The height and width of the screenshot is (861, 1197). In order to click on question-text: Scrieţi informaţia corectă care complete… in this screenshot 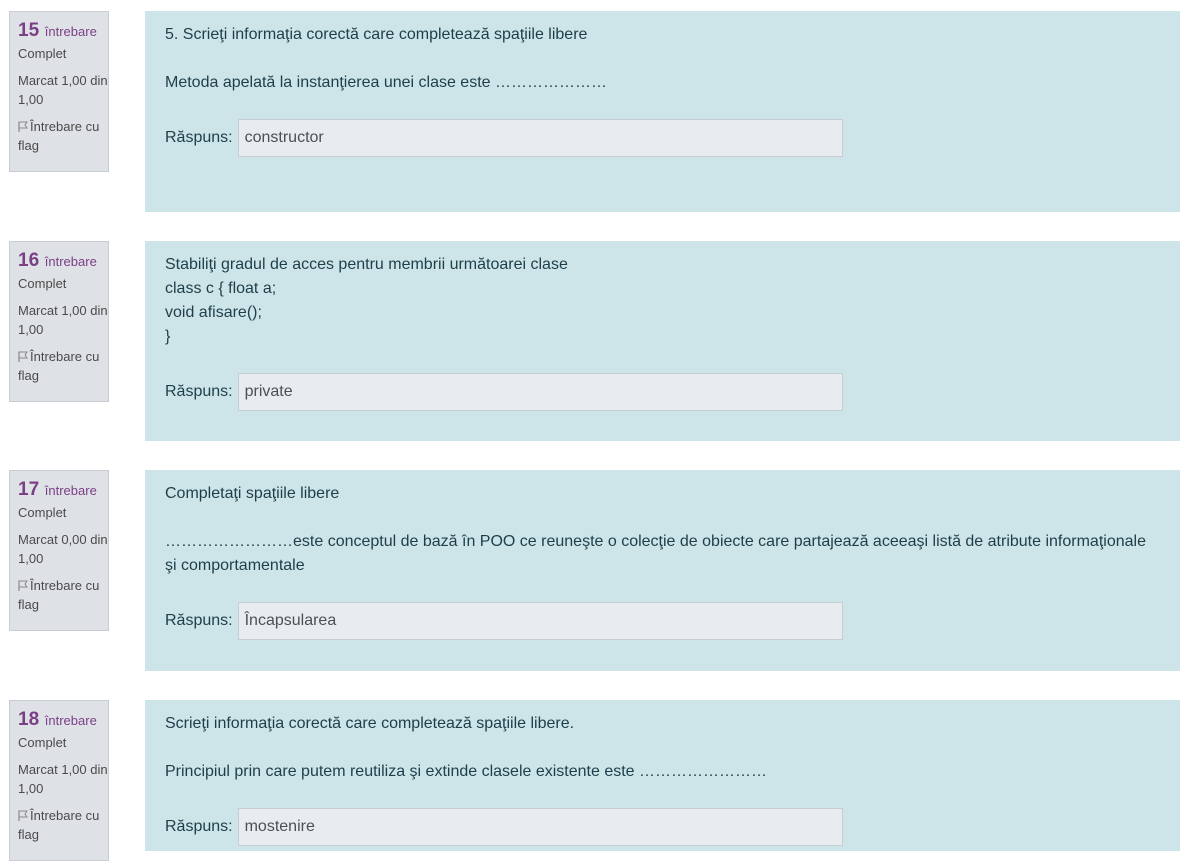, I will do `click(662, 748)`.